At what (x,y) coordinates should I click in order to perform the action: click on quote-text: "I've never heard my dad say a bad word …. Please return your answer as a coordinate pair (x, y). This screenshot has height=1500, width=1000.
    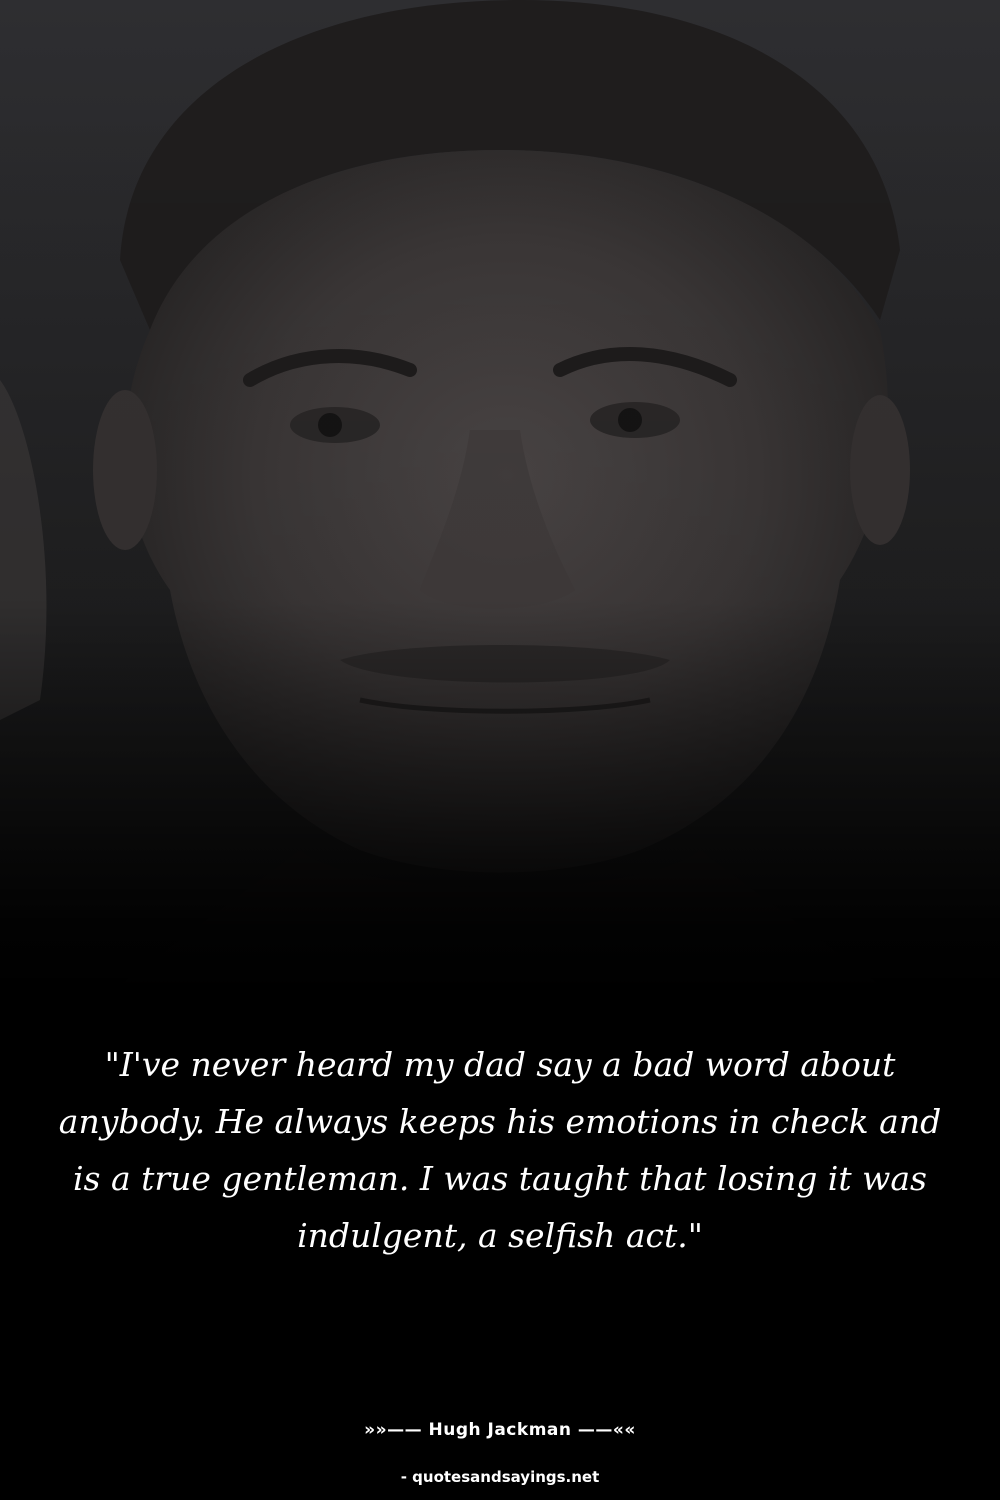
    Looking at the image, I should click on (500, 1150).